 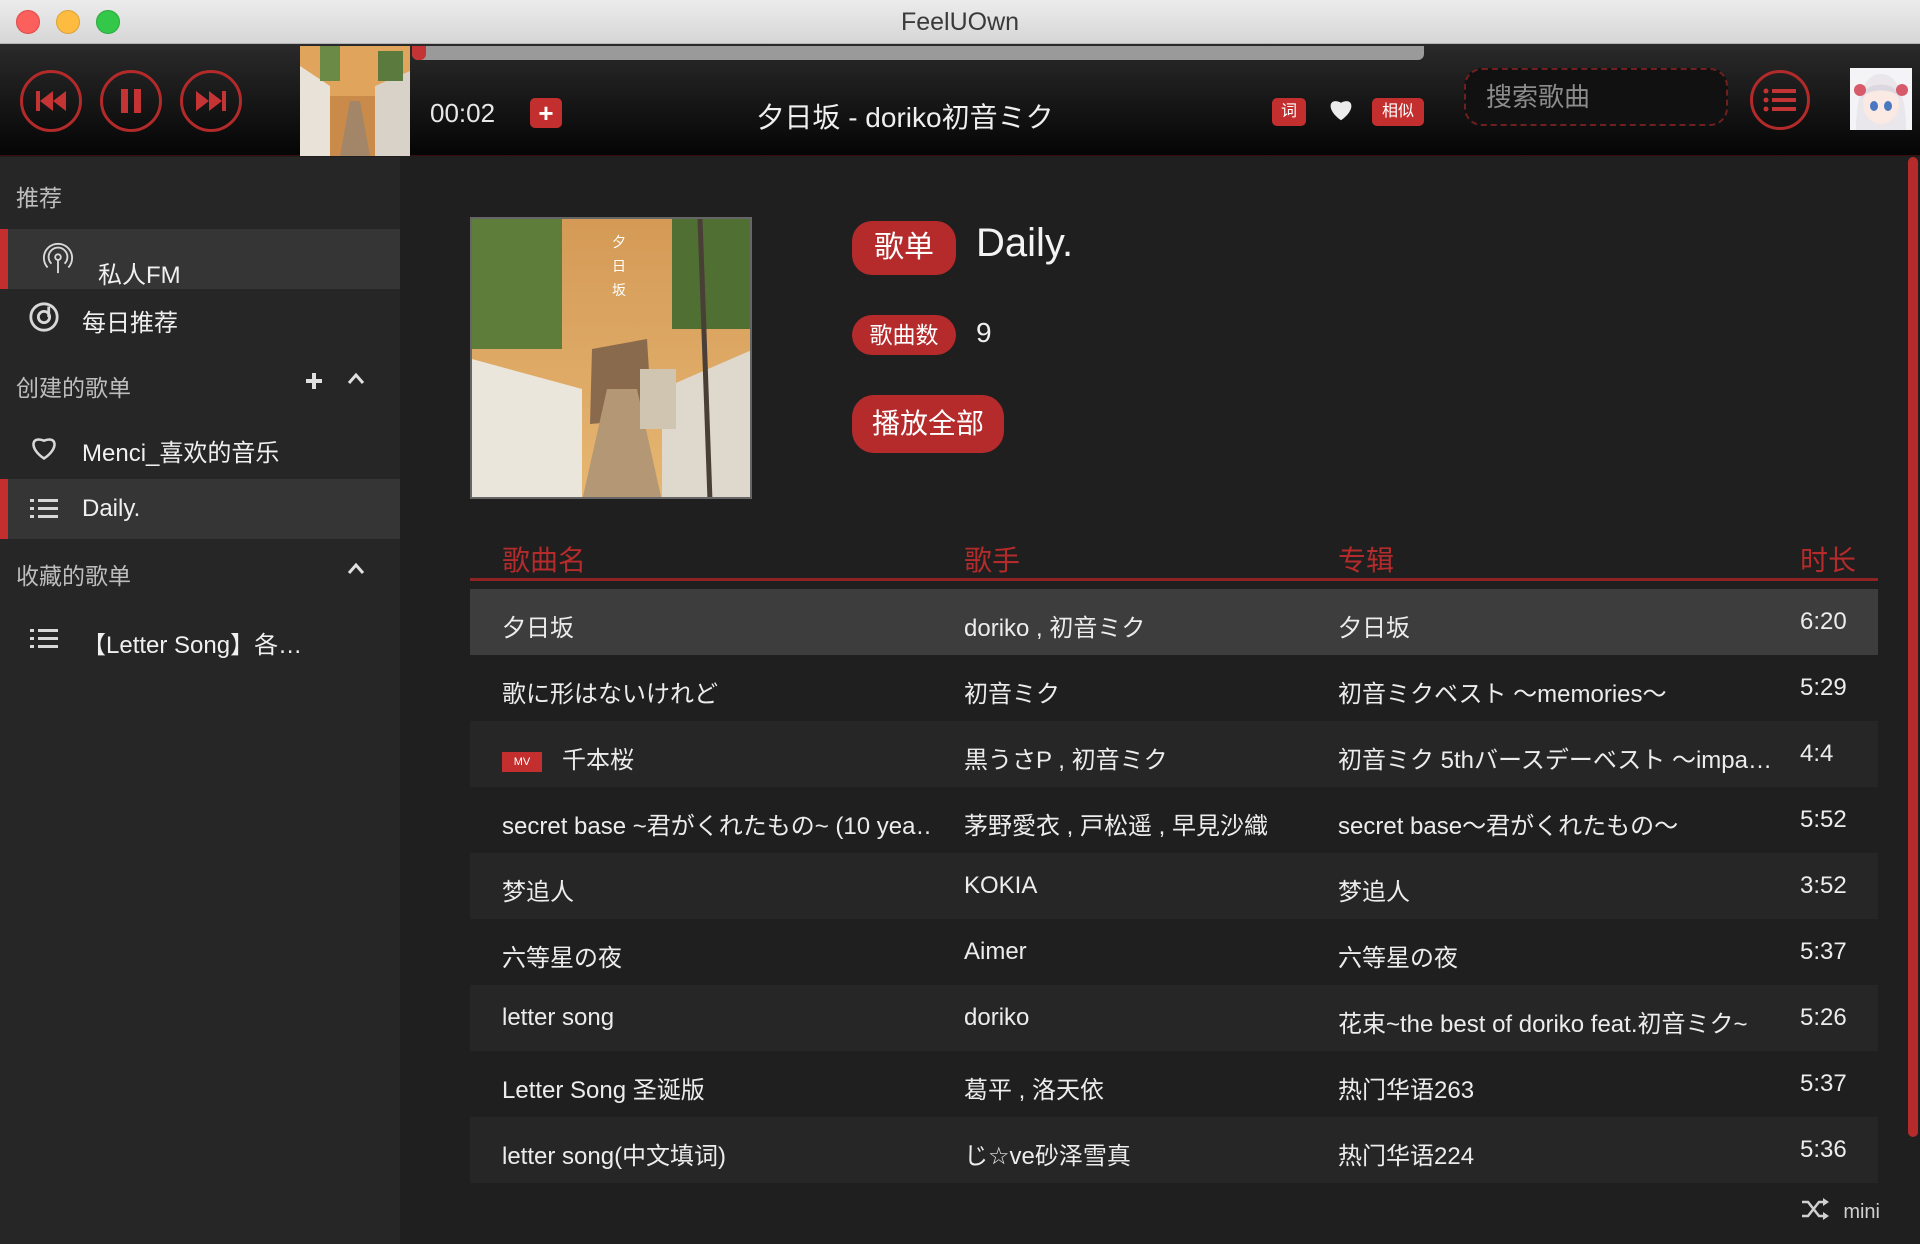 I want to click on plus-icon, so click(x=314, y=381).